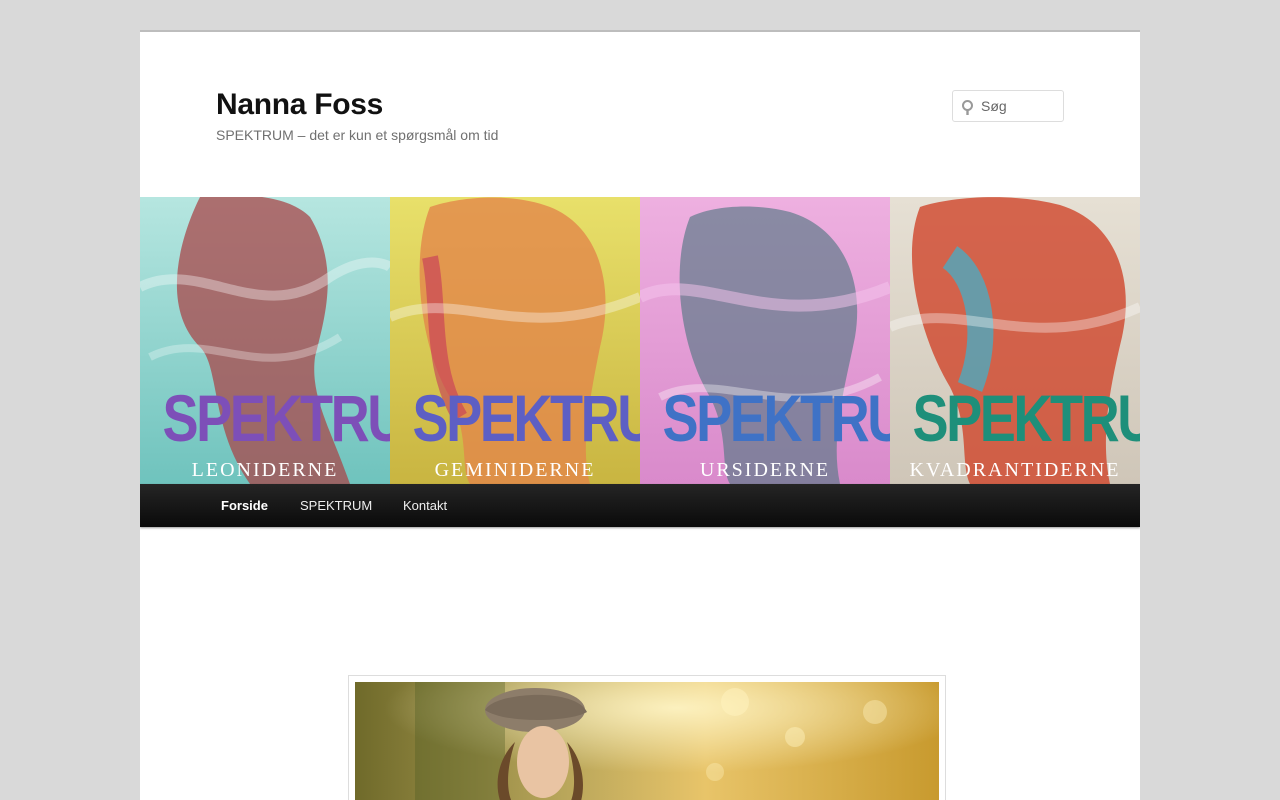  Describe the element at coordinates (1020, 106) in the screenshot. I see `search-input` at that location.